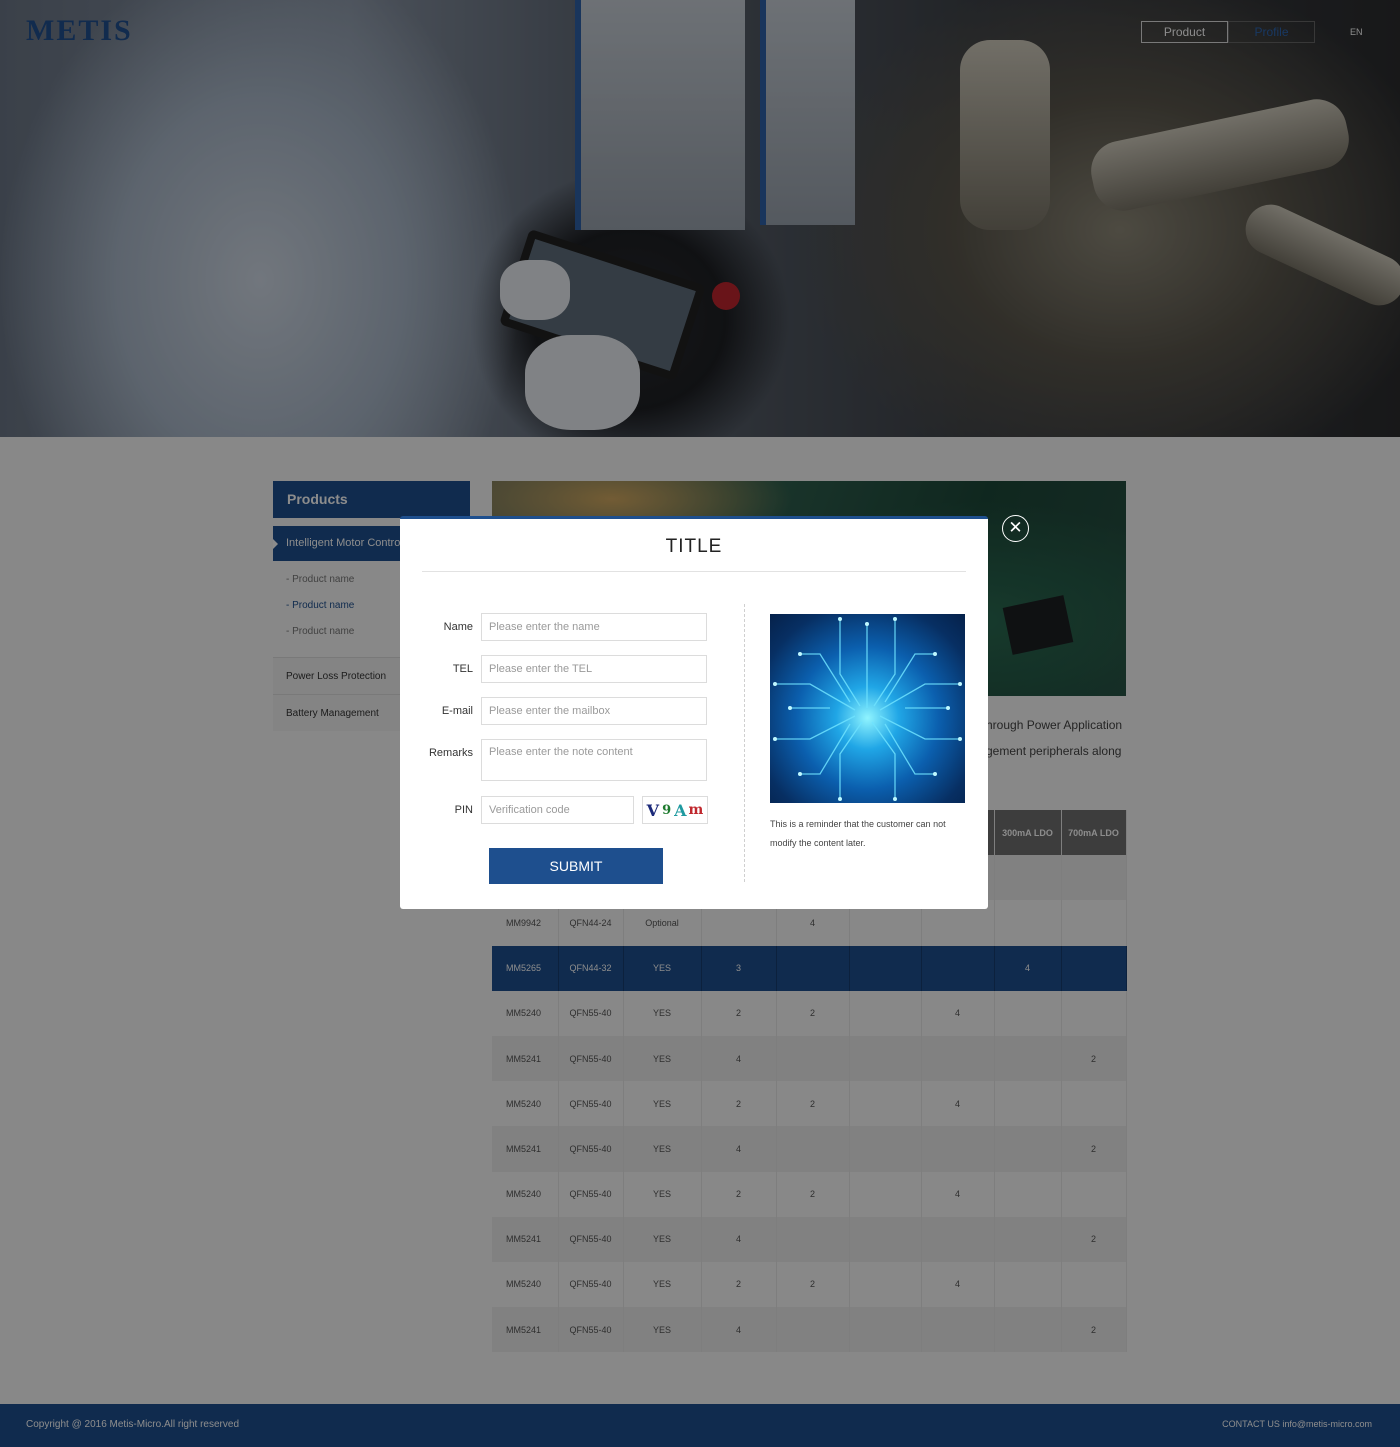 This screenshot has height=1447, width=1400. What do you see at coordinates (463, 810) in the screenshot?
I see `pin-label: PIN` at bounding box center [463, 810].